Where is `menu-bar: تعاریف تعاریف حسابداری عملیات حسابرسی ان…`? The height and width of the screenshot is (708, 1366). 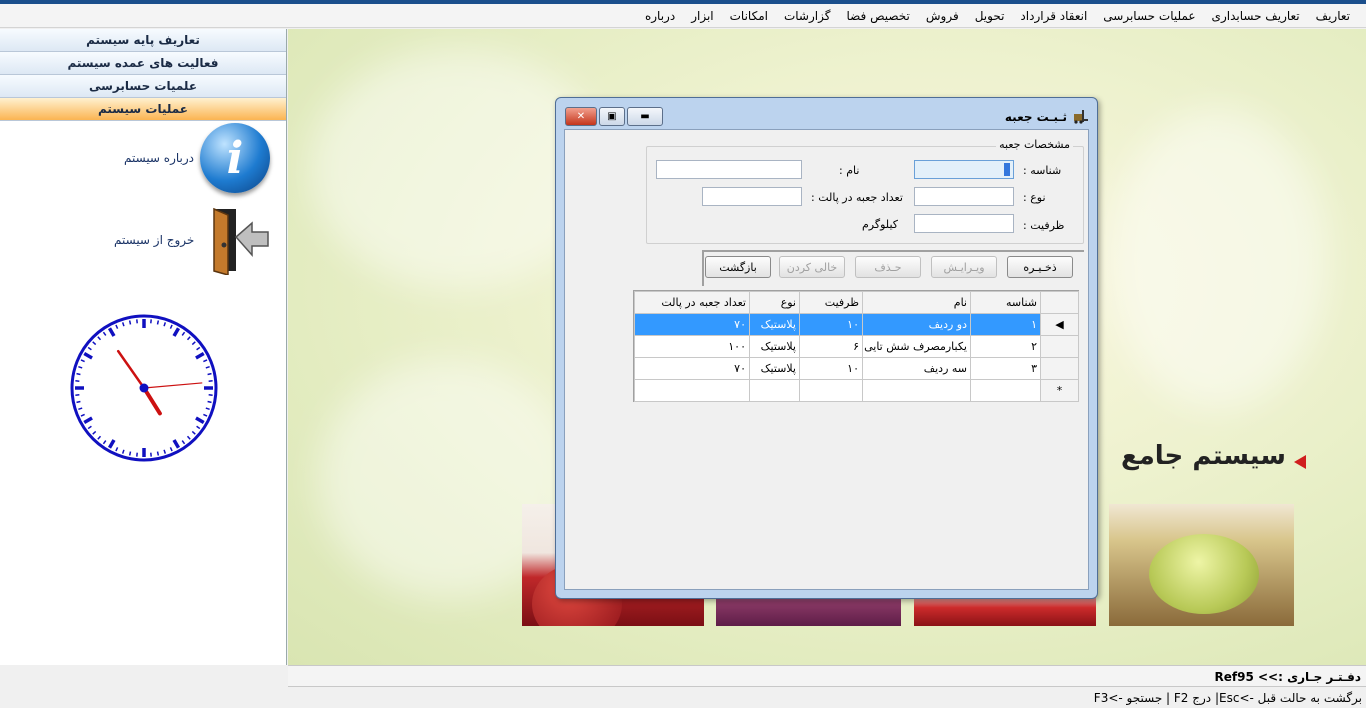
menu-bar: تعاریف تعاریف حسابداری عملیات حسابرسی ان… is located at coordinates (683, 16).